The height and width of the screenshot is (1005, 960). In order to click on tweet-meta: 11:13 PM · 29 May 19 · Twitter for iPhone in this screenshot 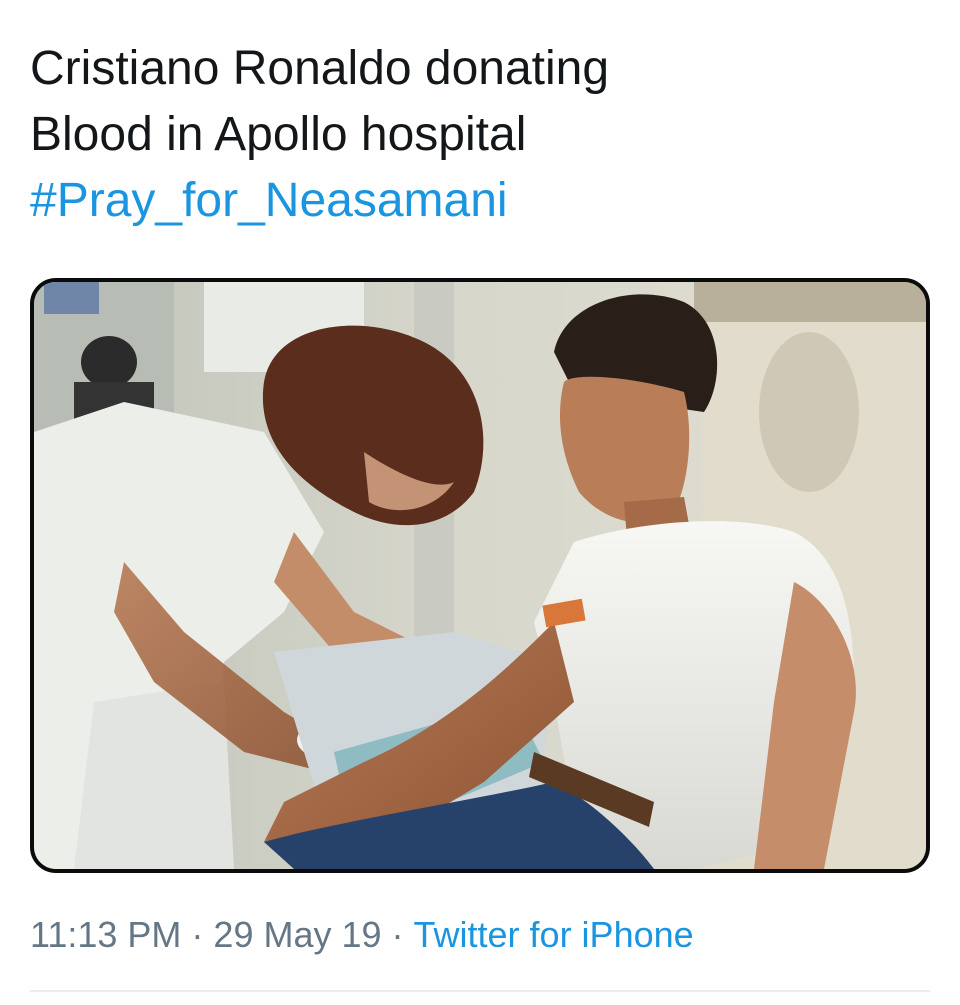, I will do `click(362, 935)`.